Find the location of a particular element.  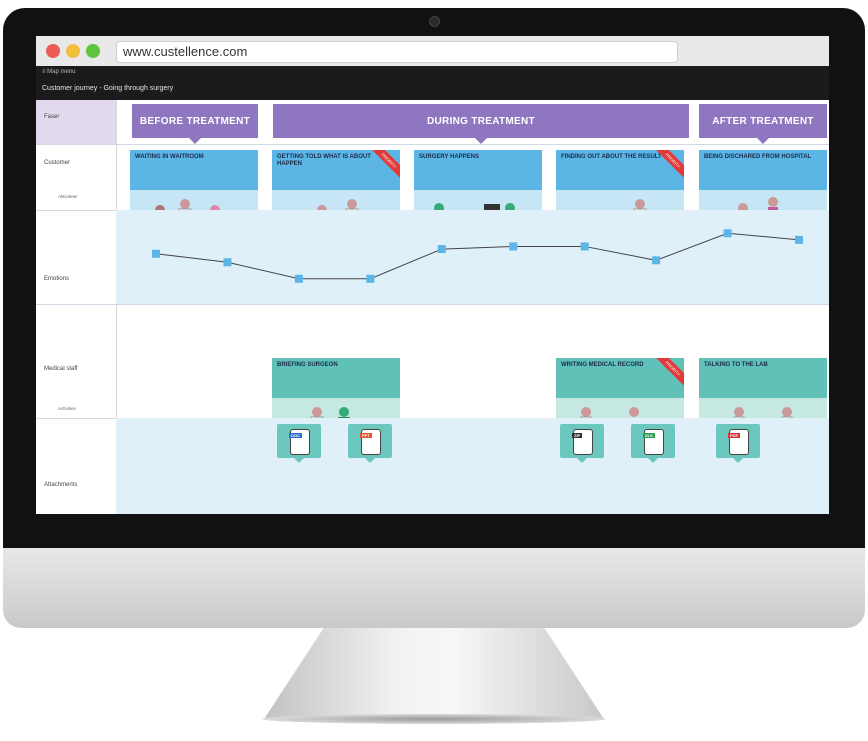

card-title: WAITING IN WAITROOM is located at coordinates (194, 170).